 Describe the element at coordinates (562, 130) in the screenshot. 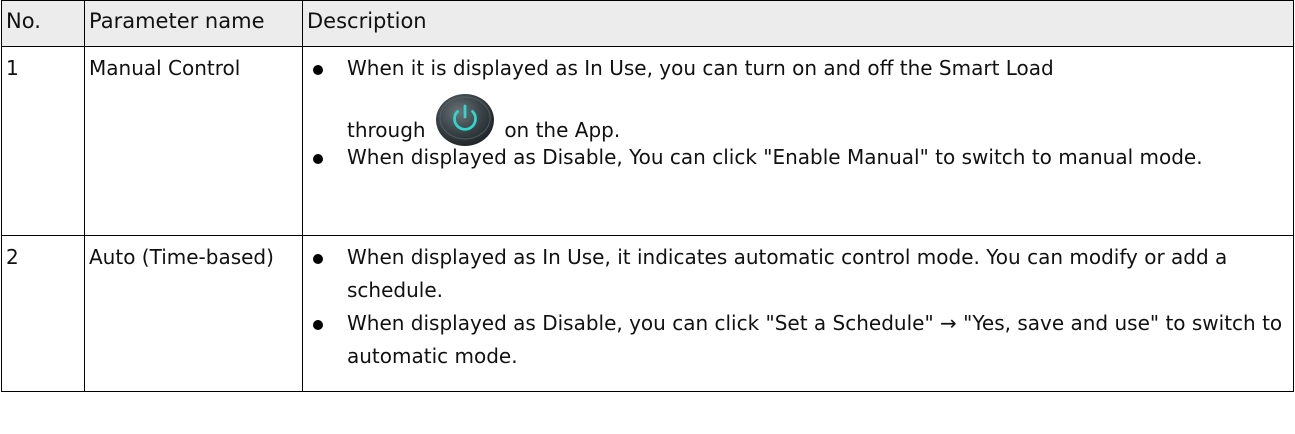

I see `bullet-text: on the App.` at that location.